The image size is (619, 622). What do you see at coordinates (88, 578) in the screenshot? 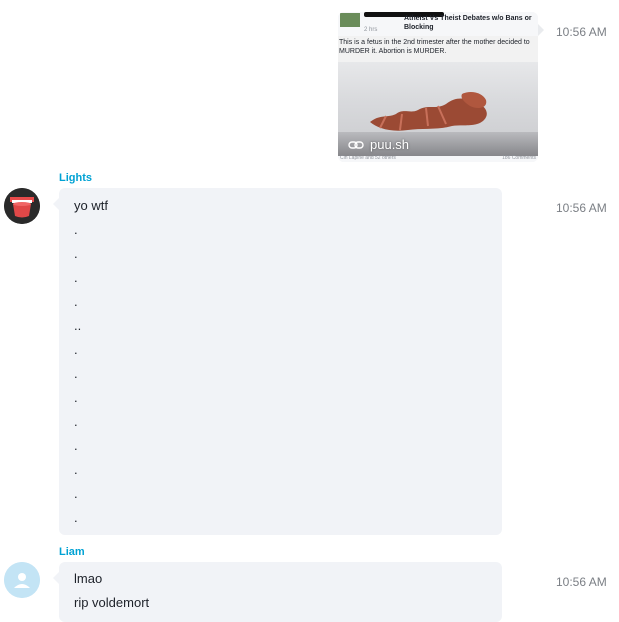
I see `message-line: lmao` at bounding box center [88, 578].